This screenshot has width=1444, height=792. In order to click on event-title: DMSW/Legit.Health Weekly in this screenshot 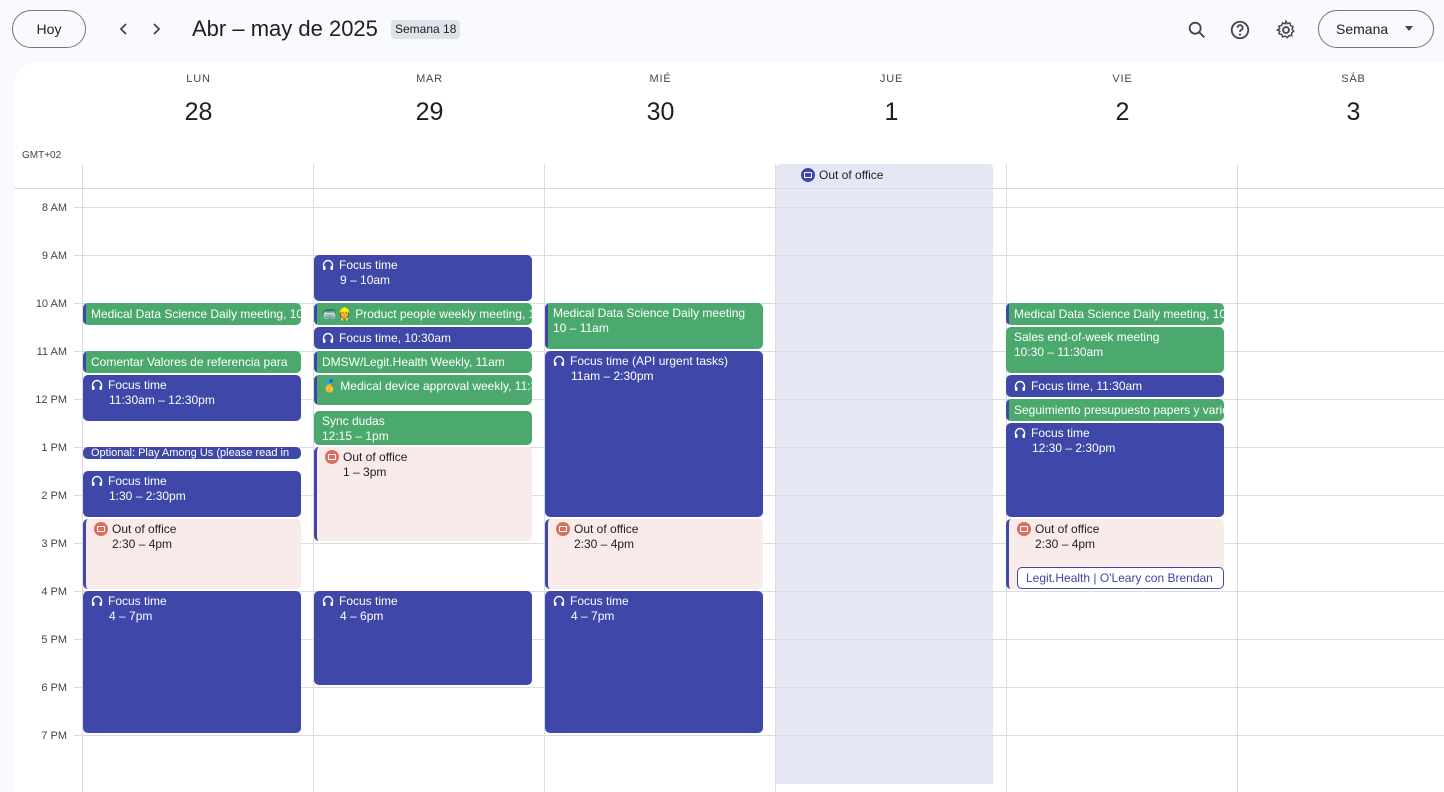, I will do `click(395, 362)`.